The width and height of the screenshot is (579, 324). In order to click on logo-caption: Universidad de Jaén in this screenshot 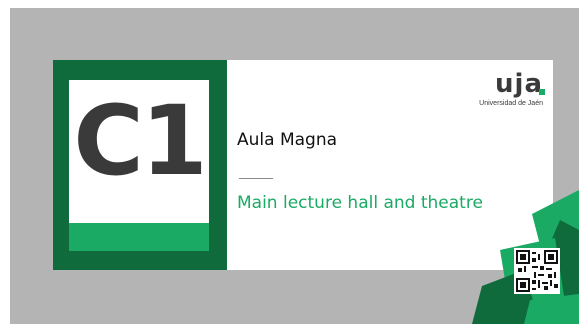, I will do `click(511, 103)`.